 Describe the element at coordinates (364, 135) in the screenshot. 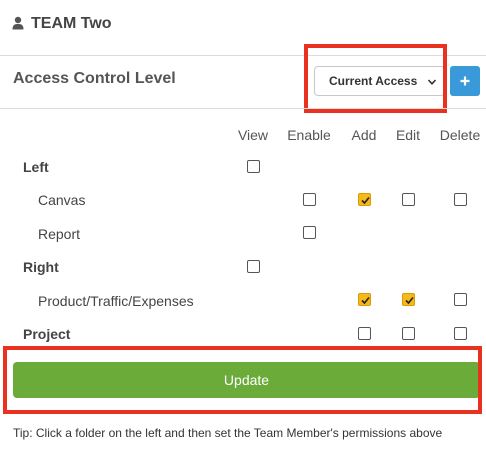

I see `col-header-add: Add` at that location.